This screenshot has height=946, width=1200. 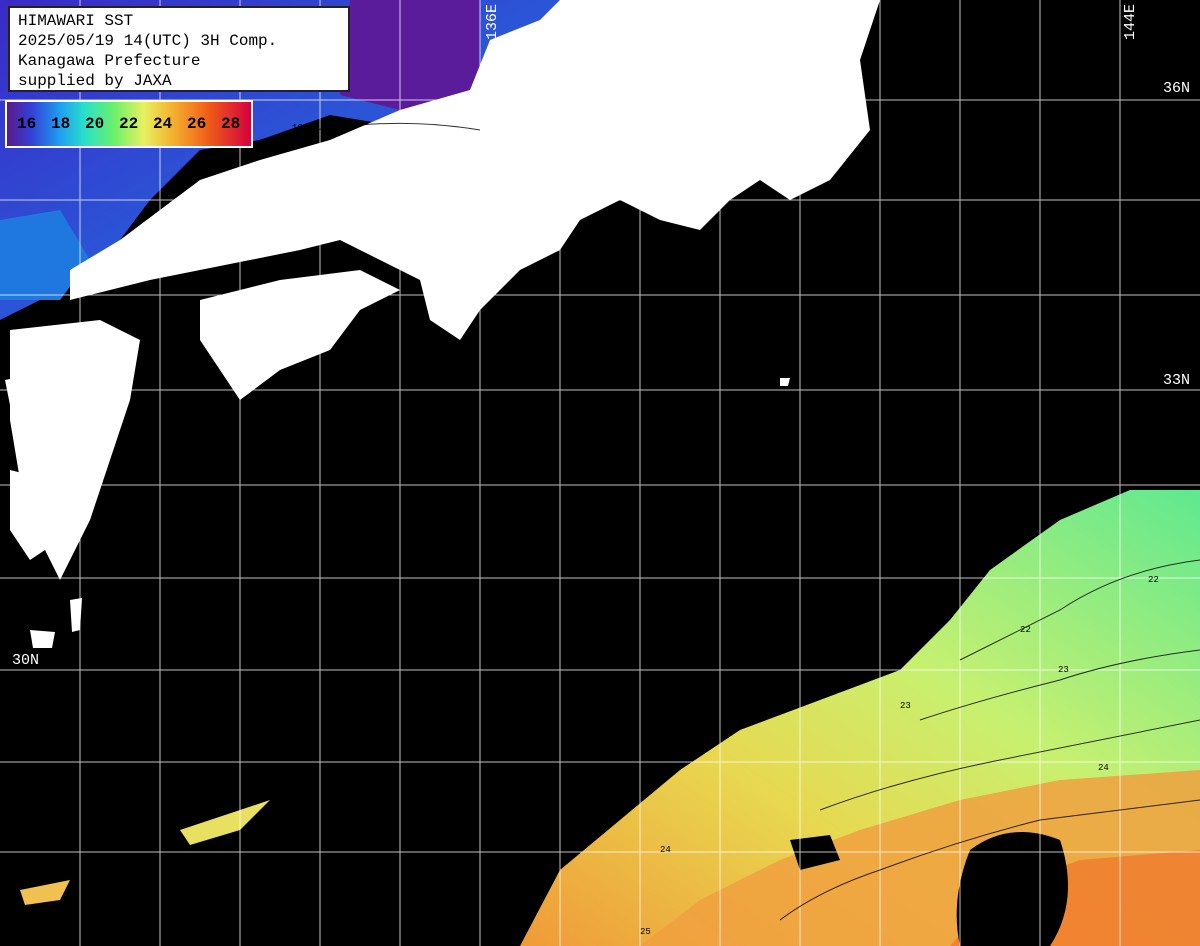 I want to click on legend-tick: 24, so click(x=163, y=124).